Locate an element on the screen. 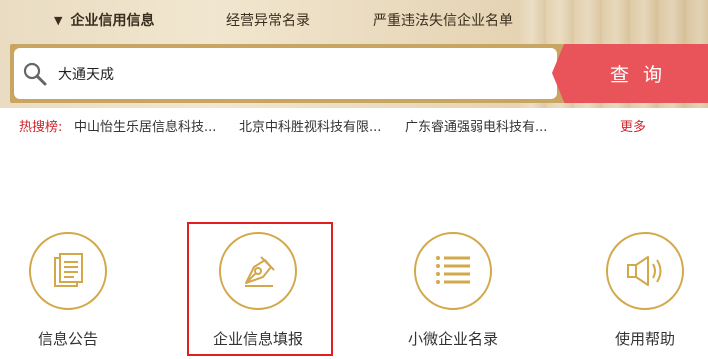 The width and height of the screenshot is (708, 359). tab-label: 经营异常名录 is located at coordinates (268, 21).